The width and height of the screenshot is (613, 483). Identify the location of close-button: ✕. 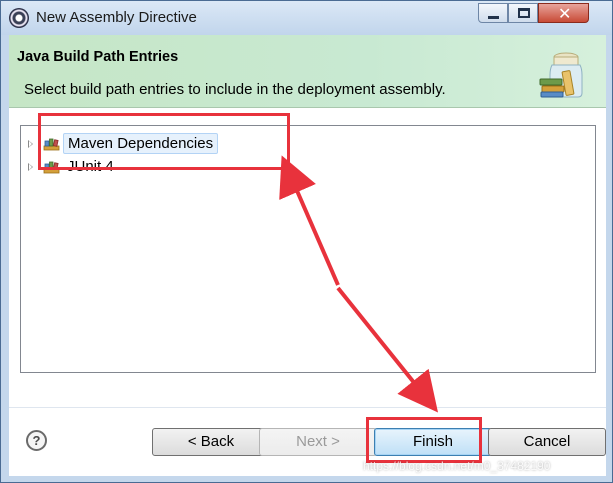
(563, 13).